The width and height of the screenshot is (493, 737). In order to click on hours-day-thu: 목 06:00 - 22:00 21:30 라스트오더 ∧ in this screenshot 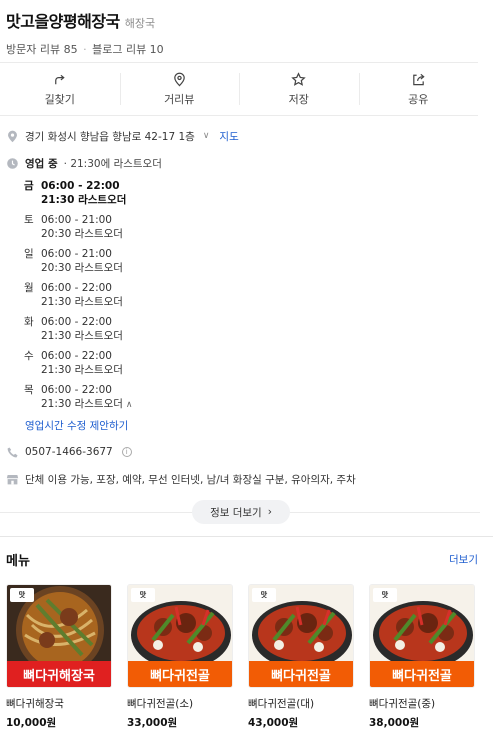, I will do `click(124, 397)`.